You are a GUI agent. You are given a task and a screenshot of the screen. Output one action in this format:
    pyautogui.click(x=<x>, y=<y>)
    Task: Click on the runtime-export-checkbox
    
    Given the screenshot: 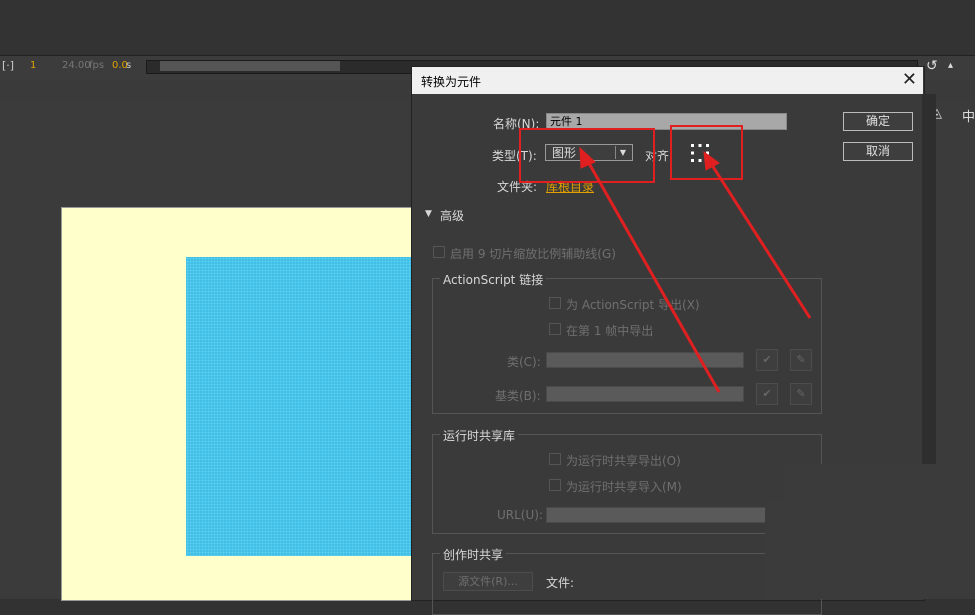 What is the action you would take?
    pyautogui.click(x=555, y=459)
    